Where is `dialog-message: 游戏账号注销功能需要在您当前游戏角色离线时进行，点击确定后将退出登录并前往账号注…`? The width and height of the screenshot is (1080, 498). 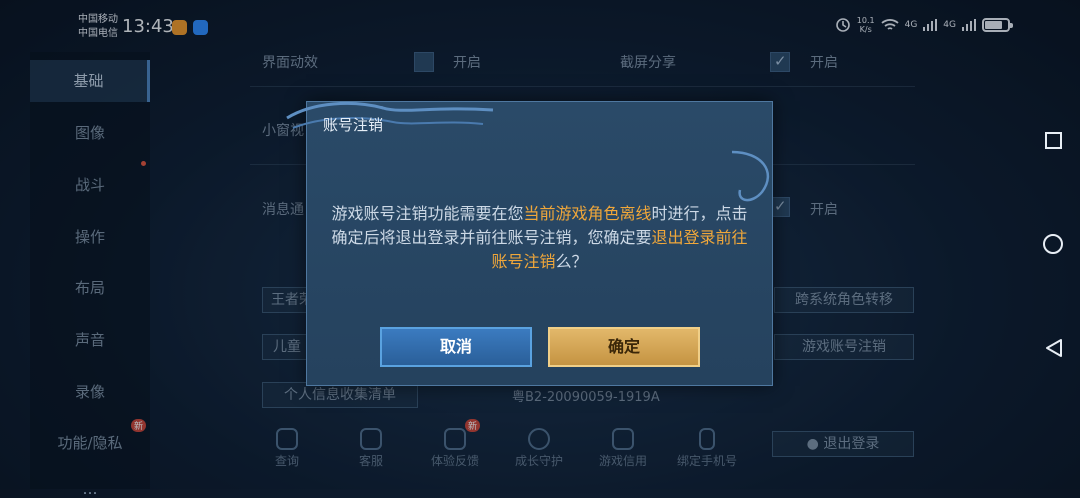 dialog-message: 游戏账号注销功能需要在您当前游戏角色离线时进行，点击确定后将退出登录并前往账号注… is located at coordinates (539, 237).